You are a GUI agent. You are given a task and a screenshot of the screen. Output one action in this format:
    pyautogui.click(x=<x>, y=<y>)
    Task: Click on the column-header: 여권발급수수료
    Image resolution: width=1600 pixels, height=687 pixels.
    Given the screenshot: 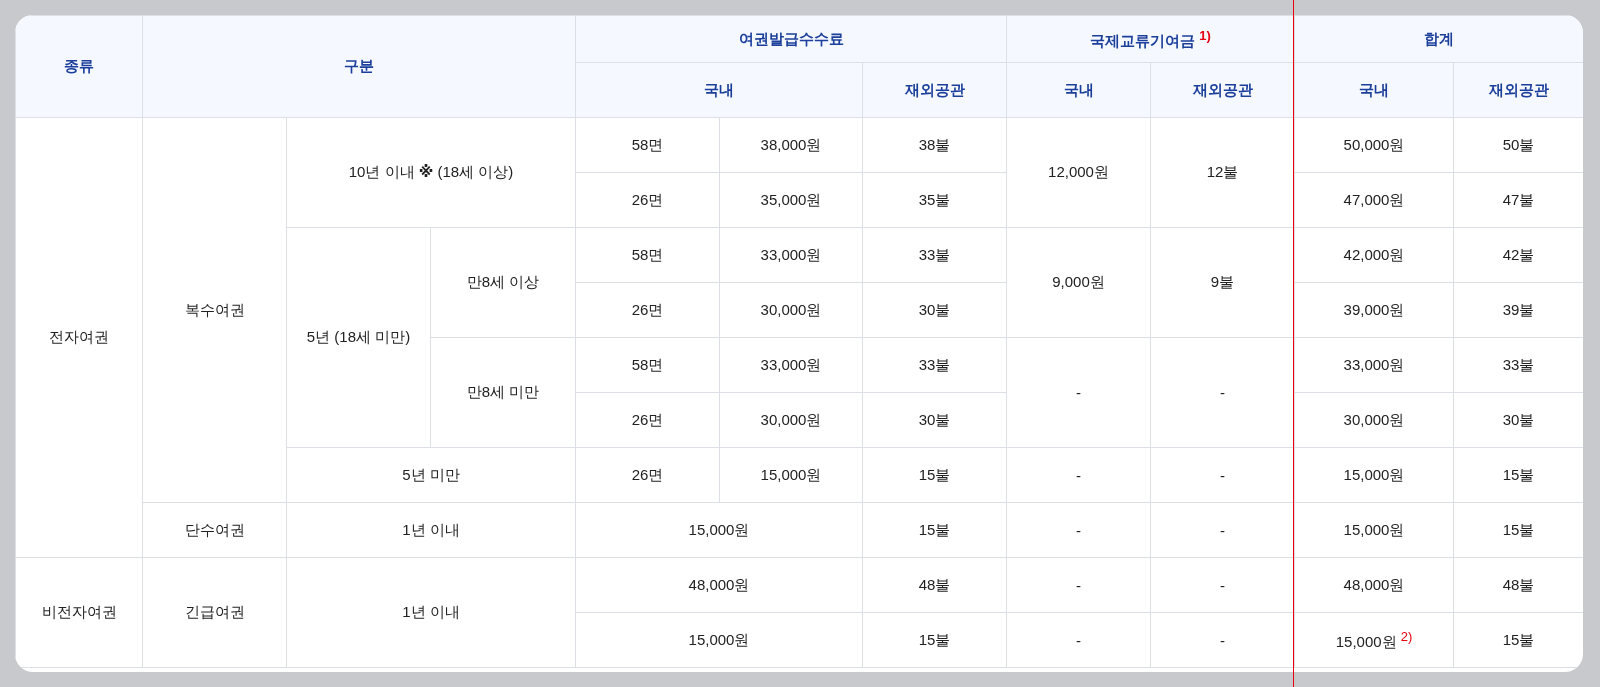 What is the action you would take?
    pyautogui.click(x=791, y=39)
    